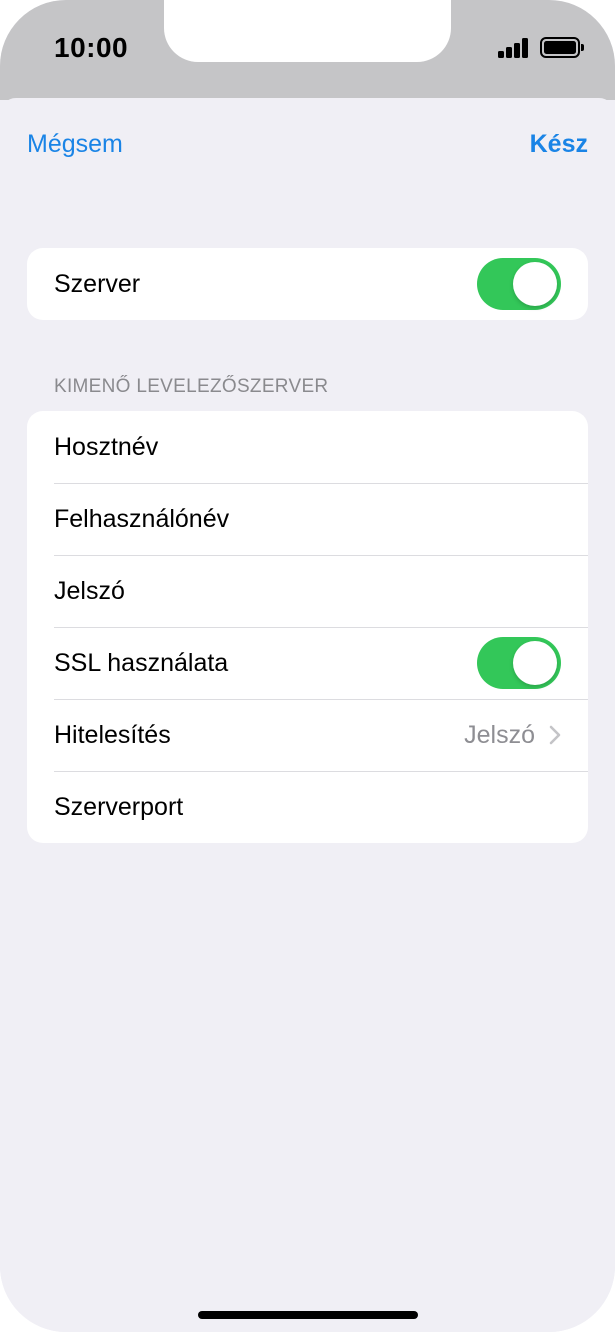  I want to click on password-row: Jelszó, so click(307, 591).